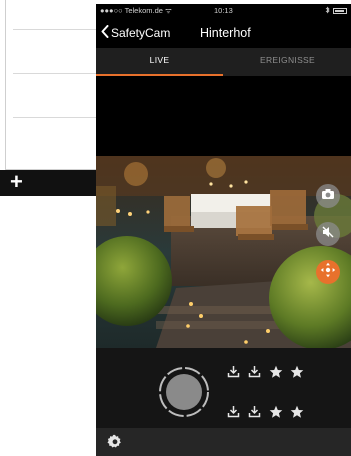 The width and height of the screenshot is (351, 456). Describe the element at coordinates (115, 442) in the screenshot. I see `gear-icon` at that location.